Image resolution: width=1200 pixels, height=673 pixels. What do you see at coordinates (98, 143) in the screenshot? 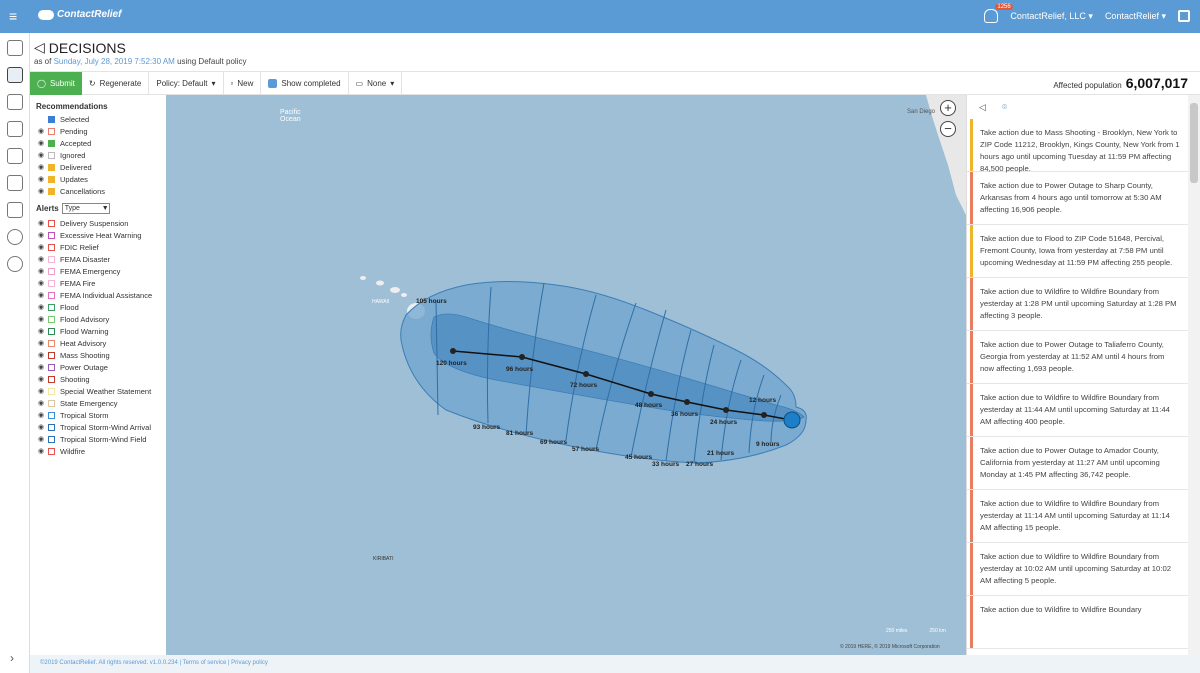
I see `recommendation-legend-item: ◉ Accepted` at bounding box center [98, 143].